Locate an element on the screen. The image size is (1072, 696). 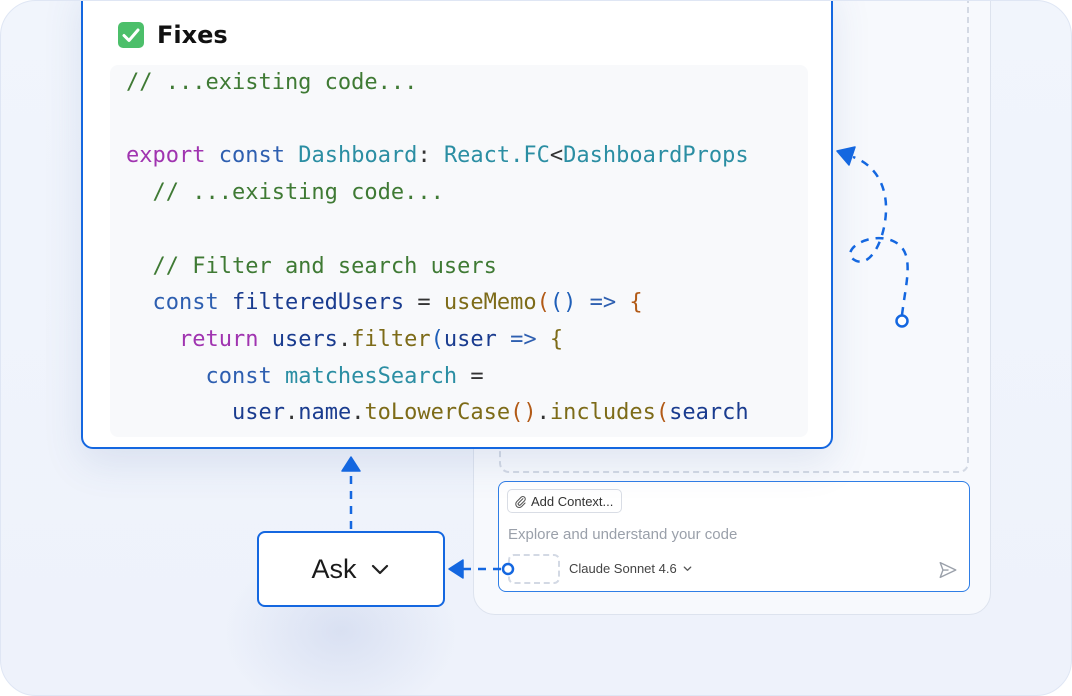
arrowhead-loop-icon is located at coordinates (846, 156).